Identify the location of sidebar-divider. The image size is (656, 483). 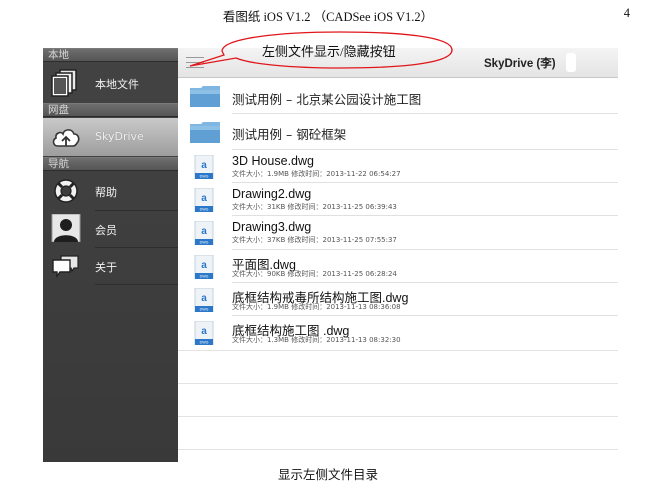
(136, 284).